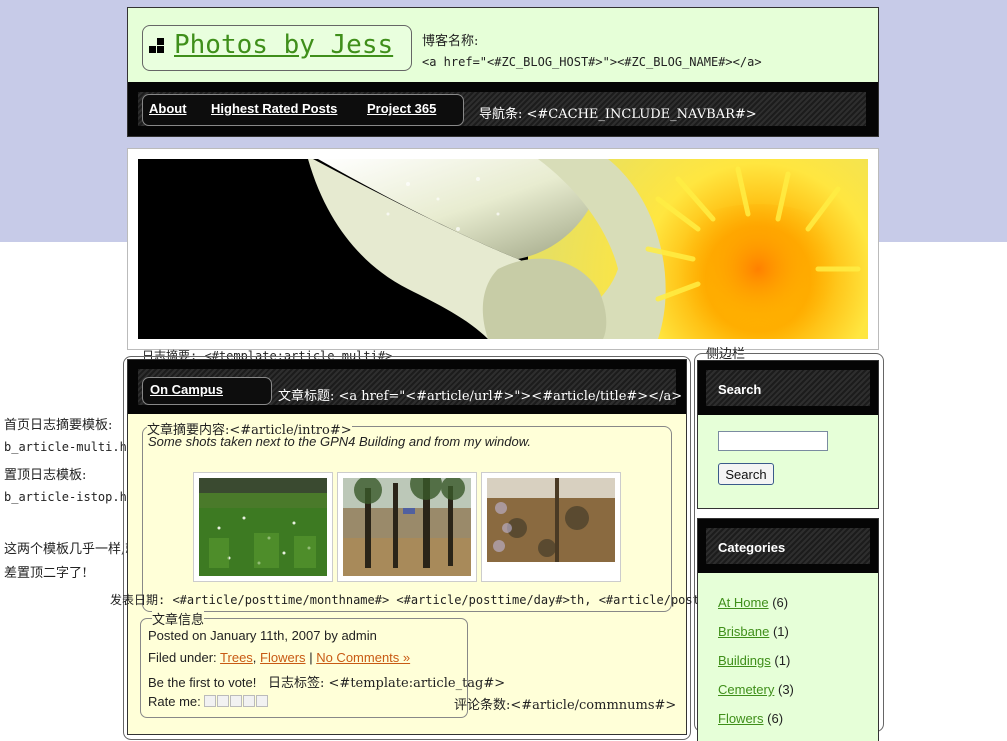 The width and height of the screenshot is (1007, 741). I want to click on tag-link-trees: Trees, so click(236, 657).